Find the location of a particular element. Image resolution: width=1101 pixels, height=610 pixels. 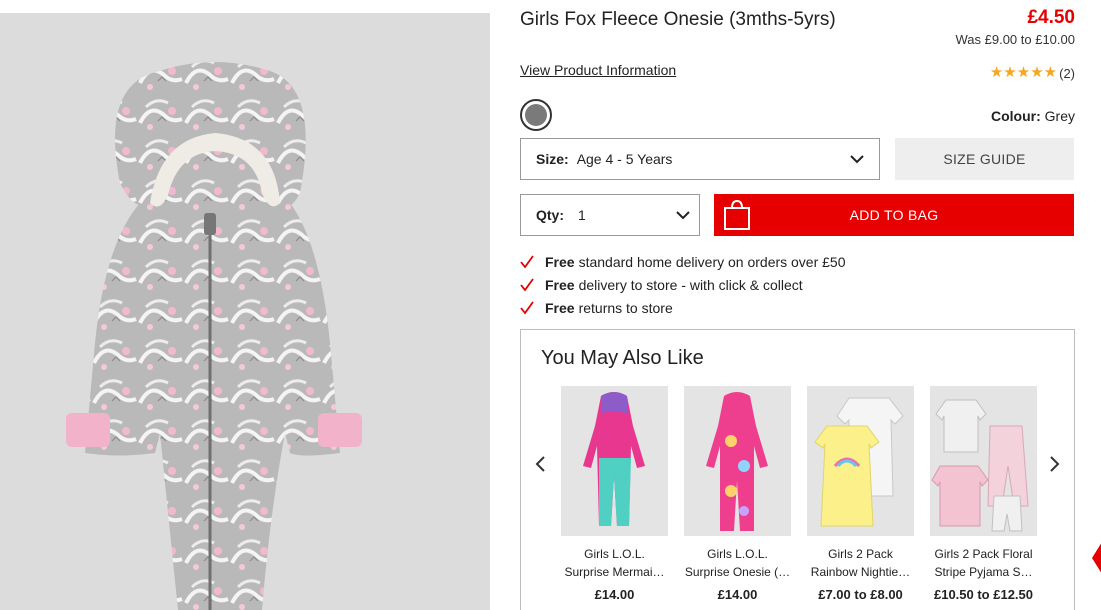

benefit-text: returns to store is located at coordinates (625, 307).